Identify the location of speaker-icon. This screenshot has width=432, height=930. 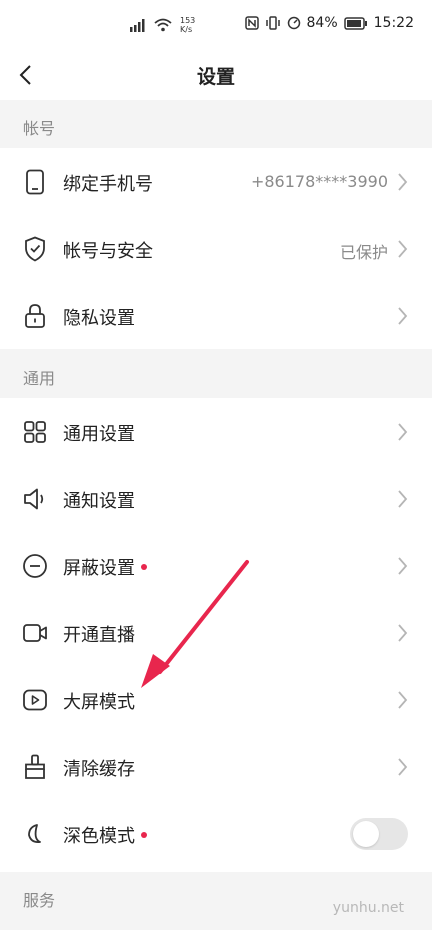
(35, 499).